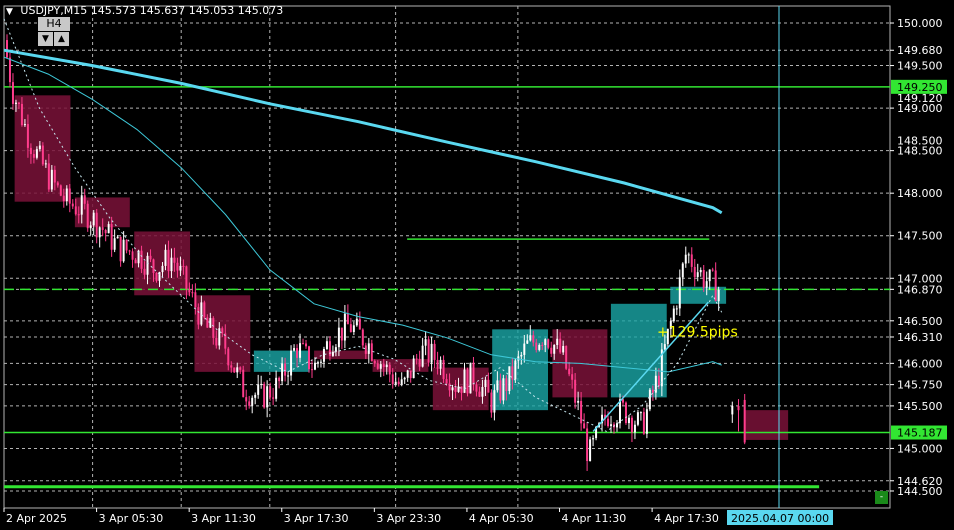  What do you see at coordinates (211, 10) in the screenshot?
I see `low-value: 145.053` at bounding box center [211, 10].